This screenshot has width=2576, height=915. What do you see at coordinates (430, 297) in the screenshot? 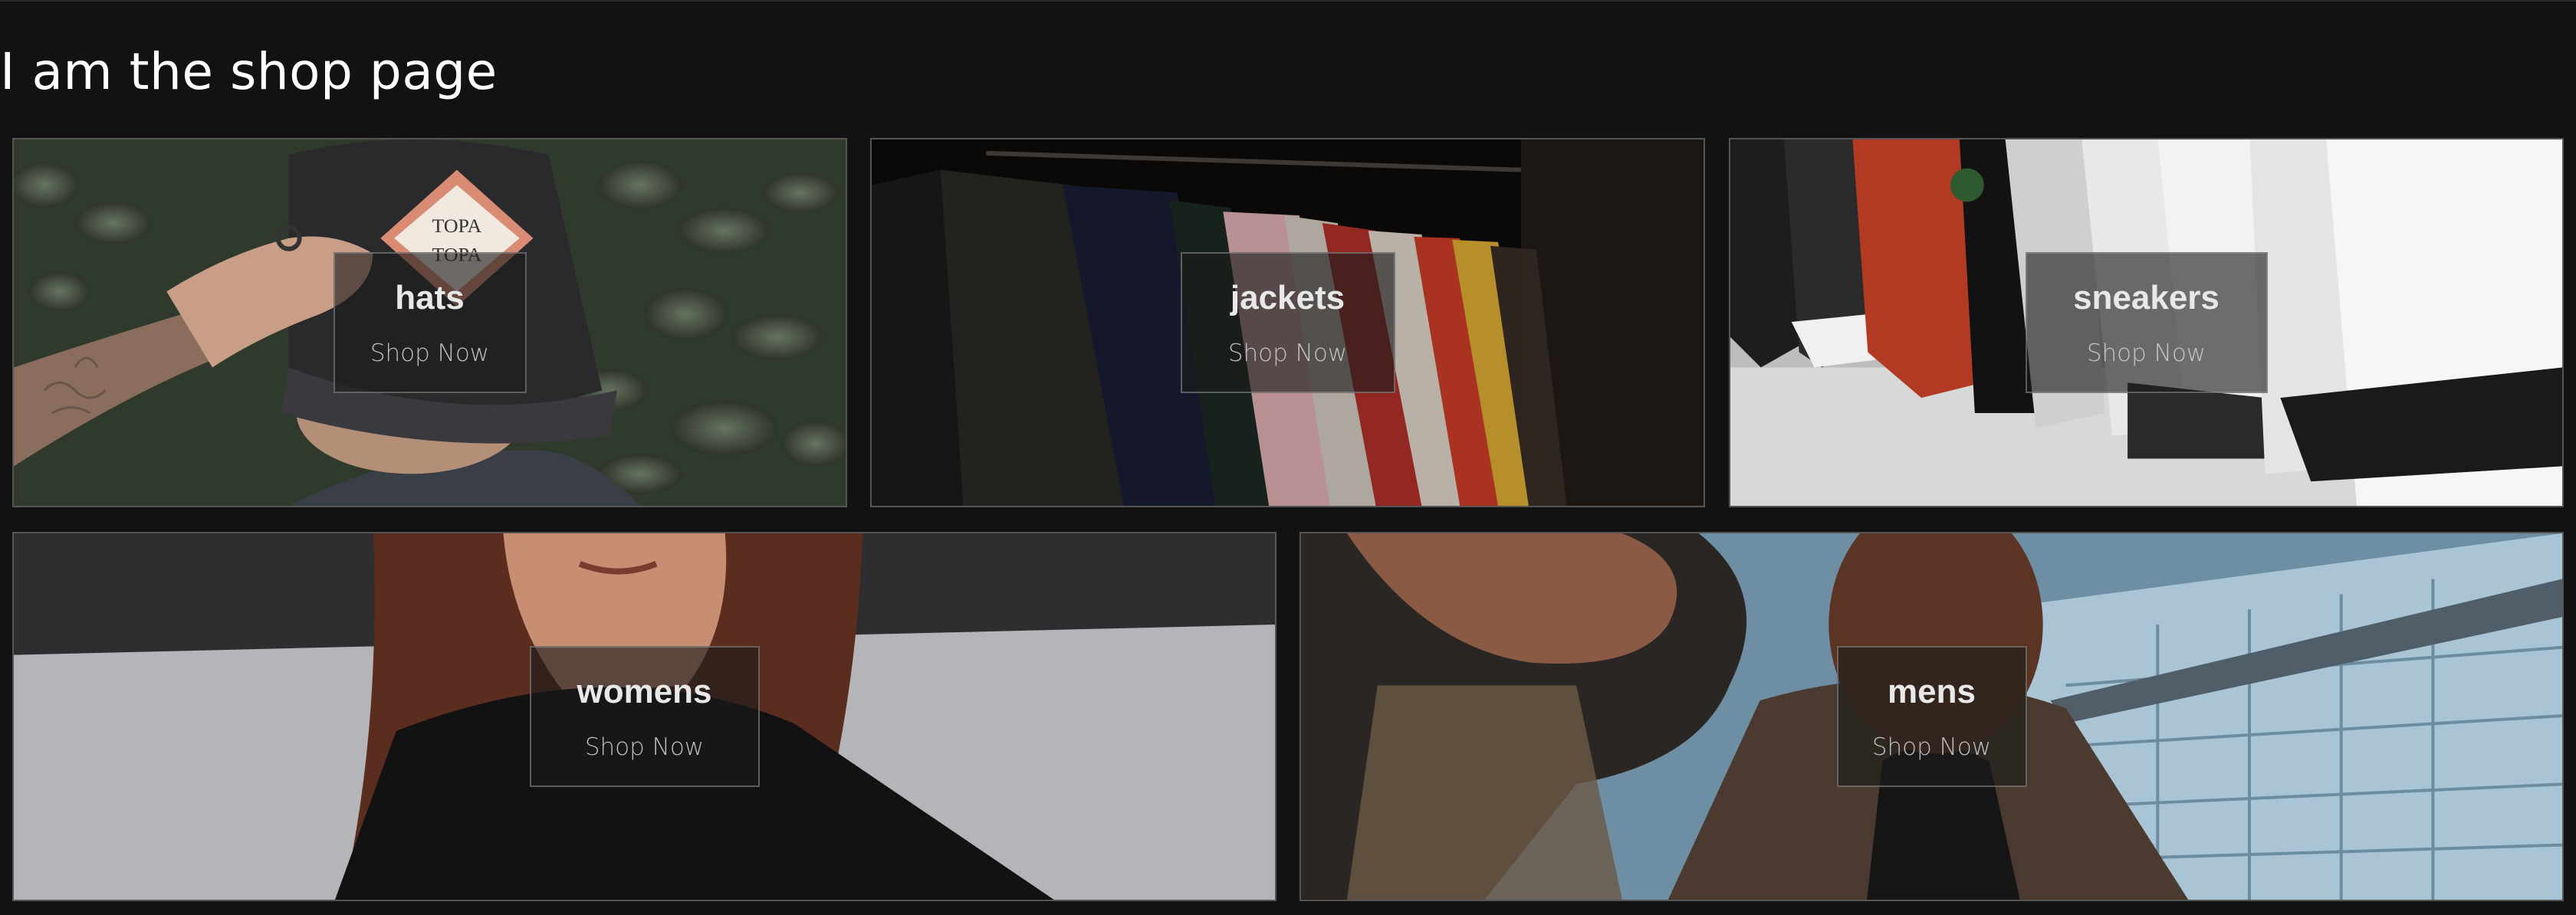
I see `category-title: hats` at bounding box center [430, 297].